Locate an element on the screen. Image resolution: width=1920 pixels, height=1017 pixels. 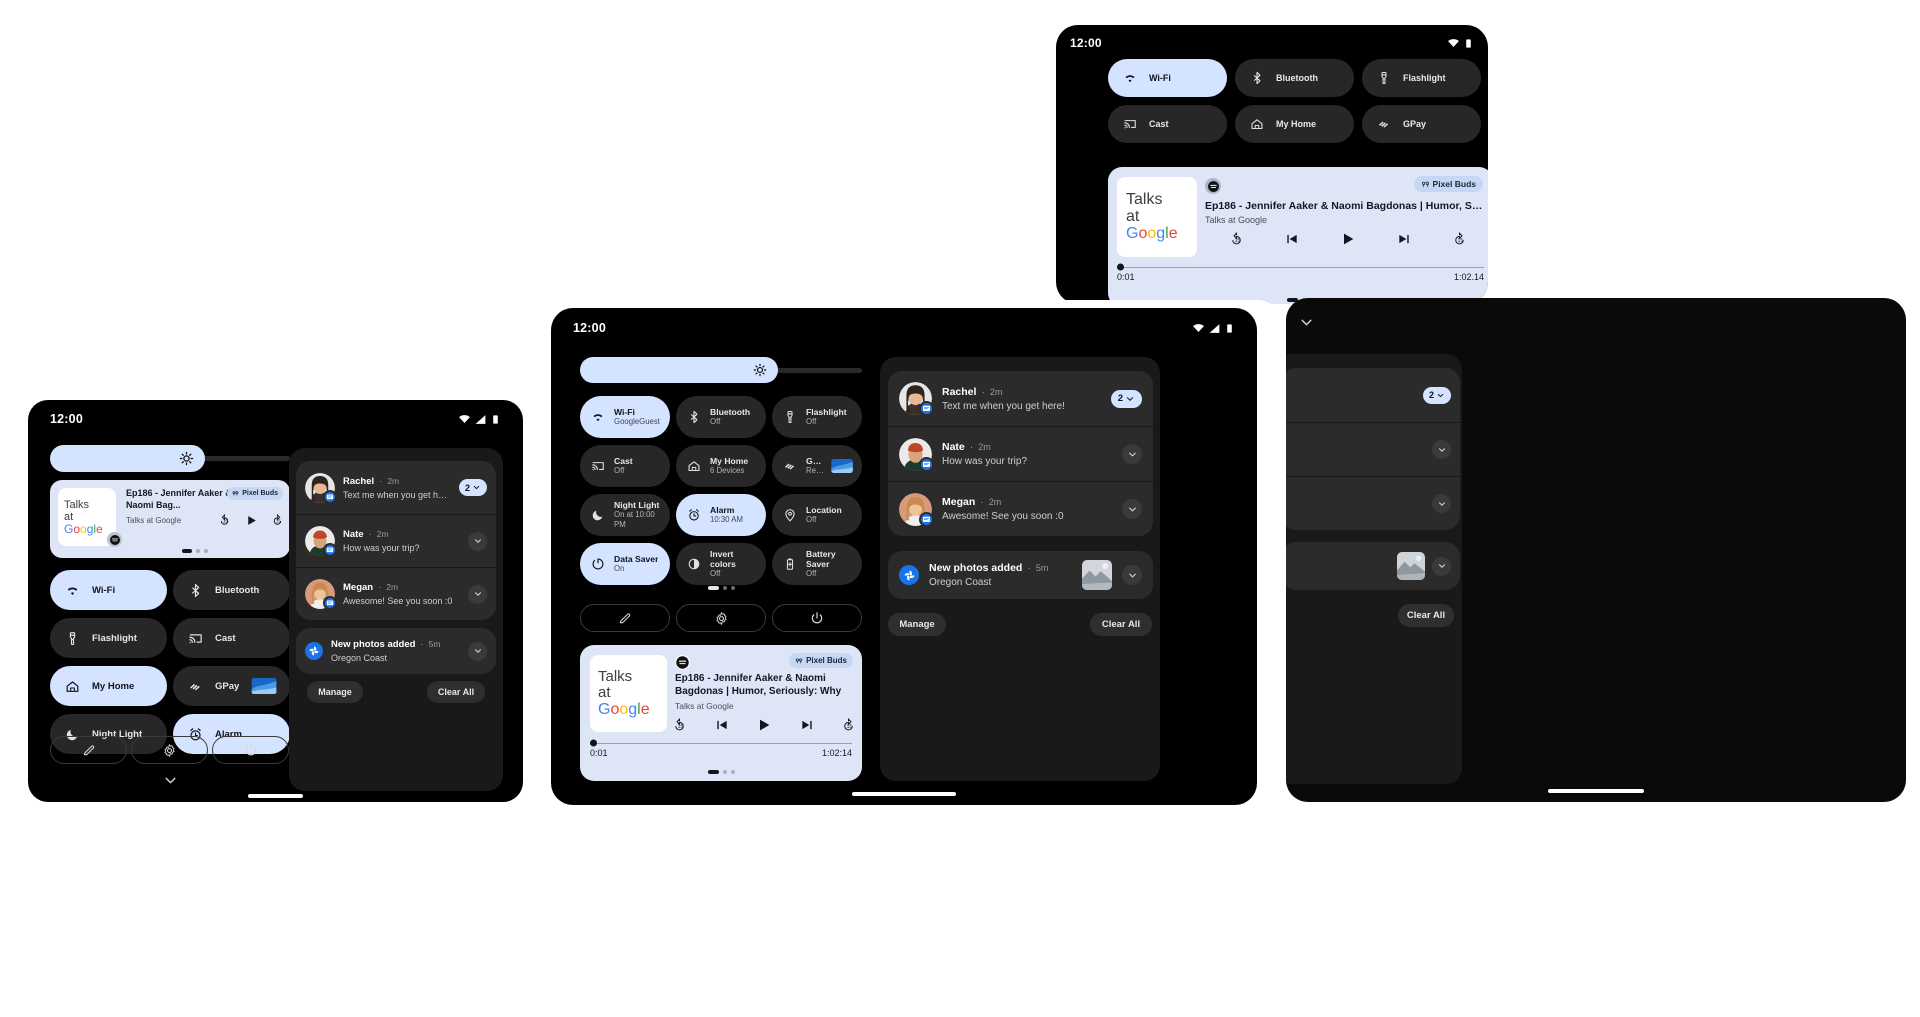
tile-wifi: Wi-Fi GoogleGuest is located at coordinates (625, 417).